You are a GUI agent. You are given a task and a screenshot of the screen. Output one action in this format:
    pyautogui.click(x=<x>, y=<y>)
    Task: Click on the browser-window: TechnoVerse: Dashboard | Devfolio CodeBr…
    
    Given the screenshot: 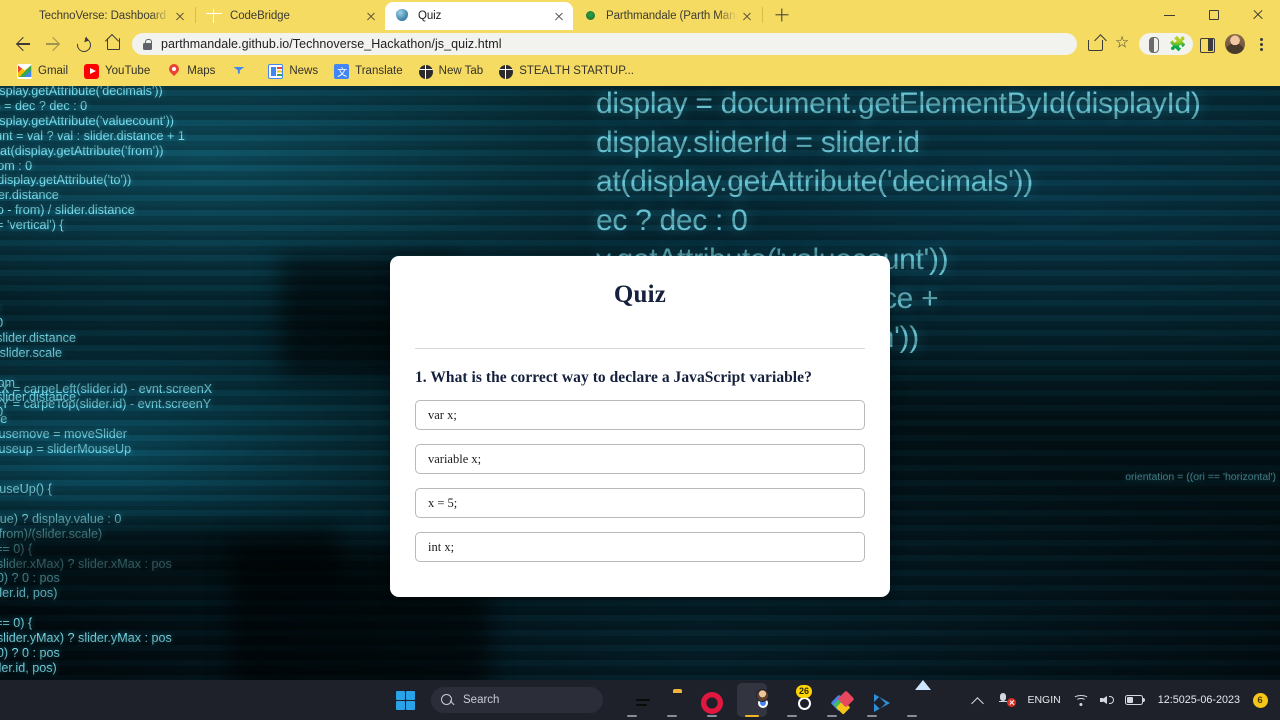 What is the action you would take?
    pyautogui.click(x=640, y=43)
    